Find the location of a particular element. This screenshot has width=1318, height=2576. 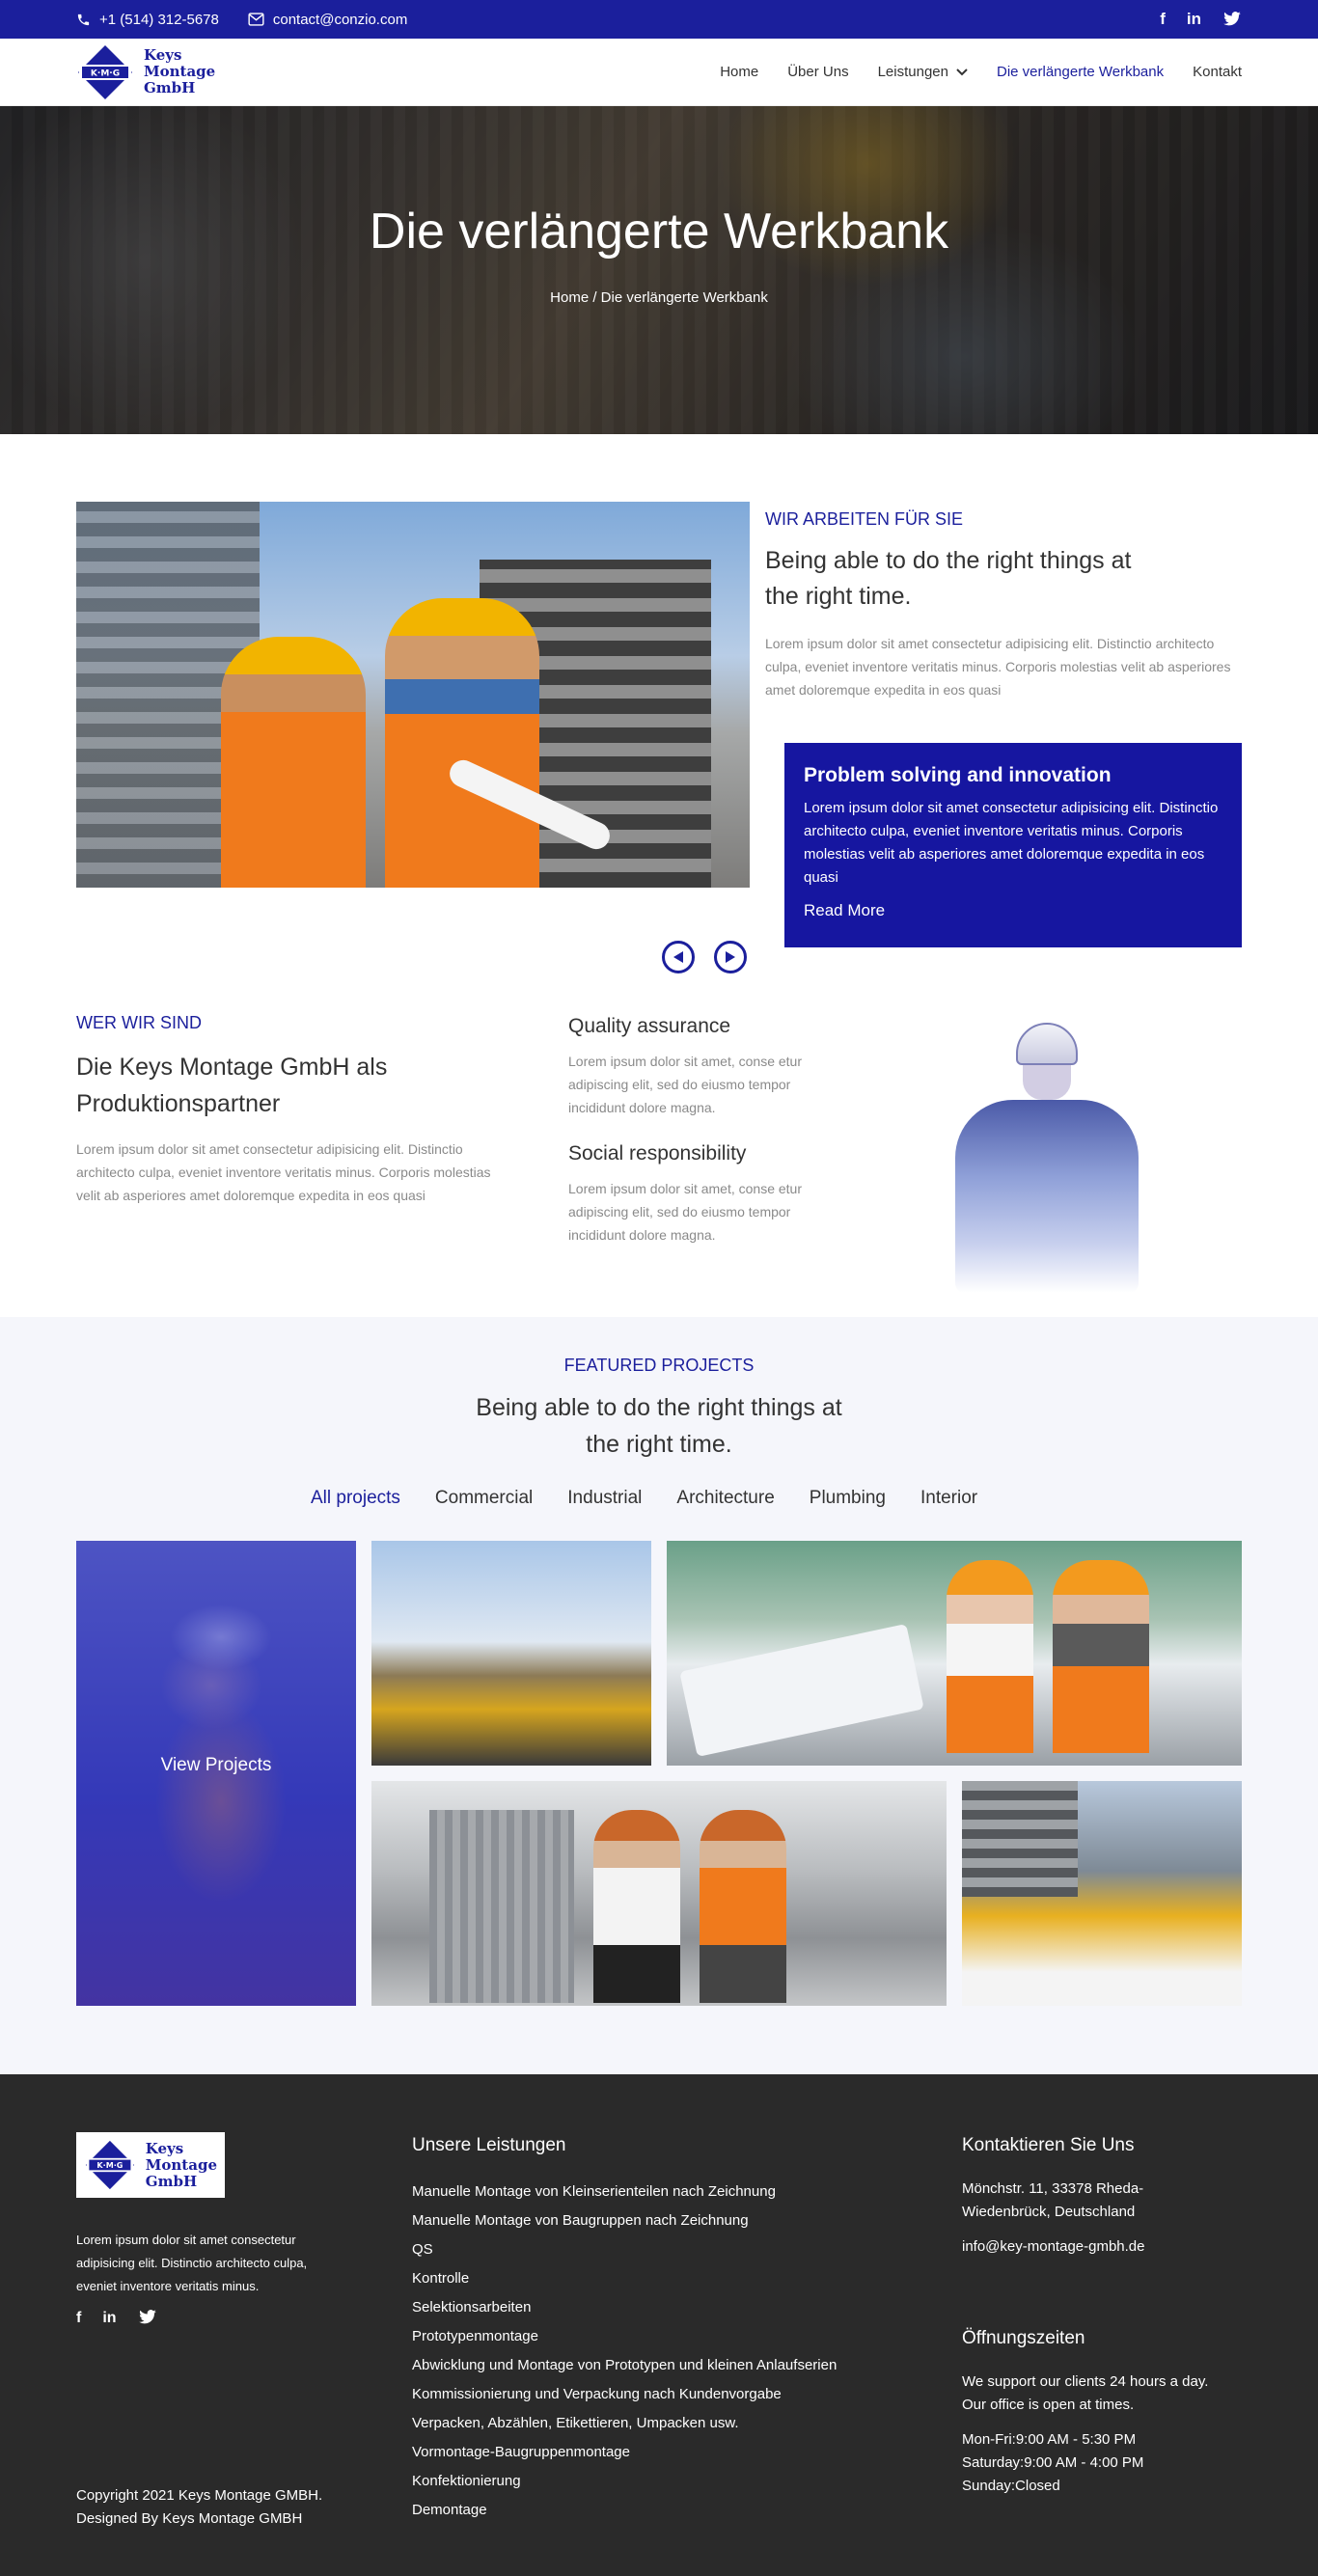

section-eyebrow: WER WIR SIND is located at coordinates (139, 1023).